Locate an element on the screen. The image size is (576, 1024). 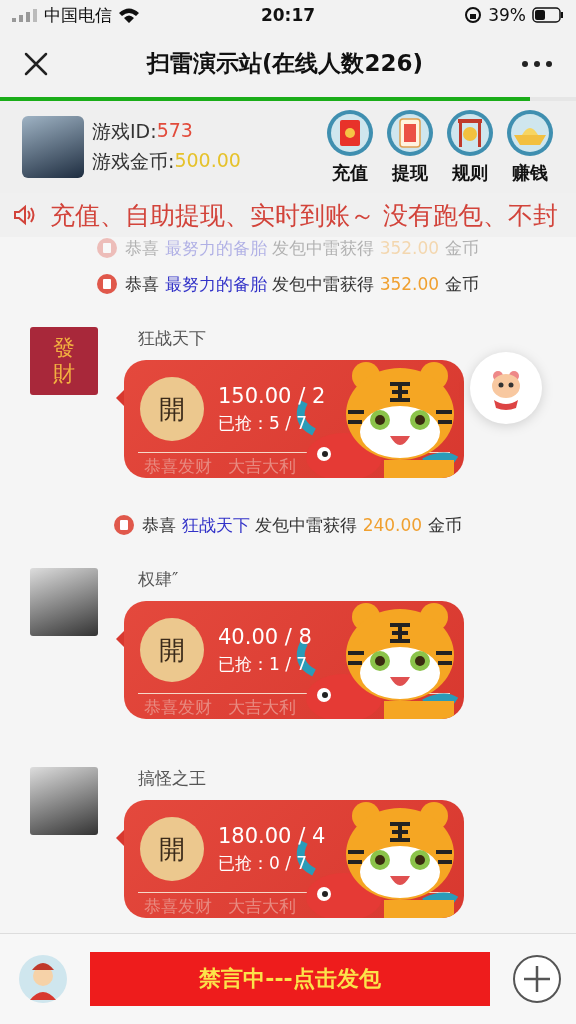
game-id-value: 573 is located at coordinates (174, 131).